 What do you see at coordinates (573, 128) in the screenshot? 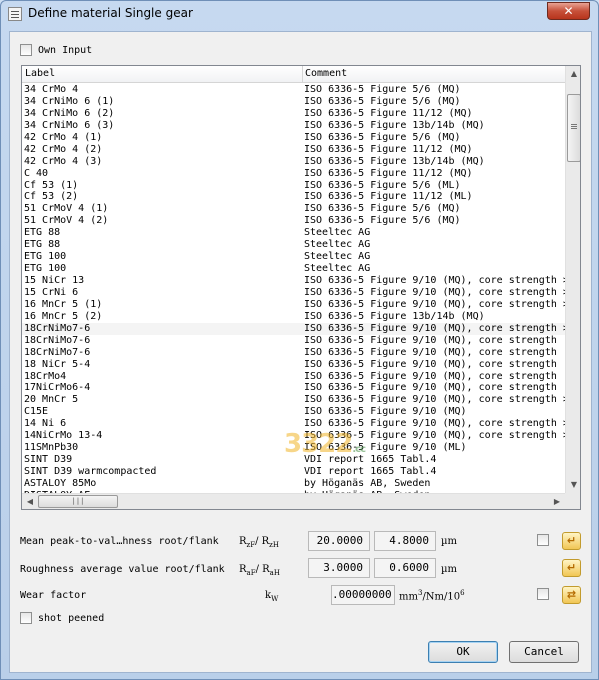
I see `vertical-scroll-thumb` at bounding box center [573, 128].